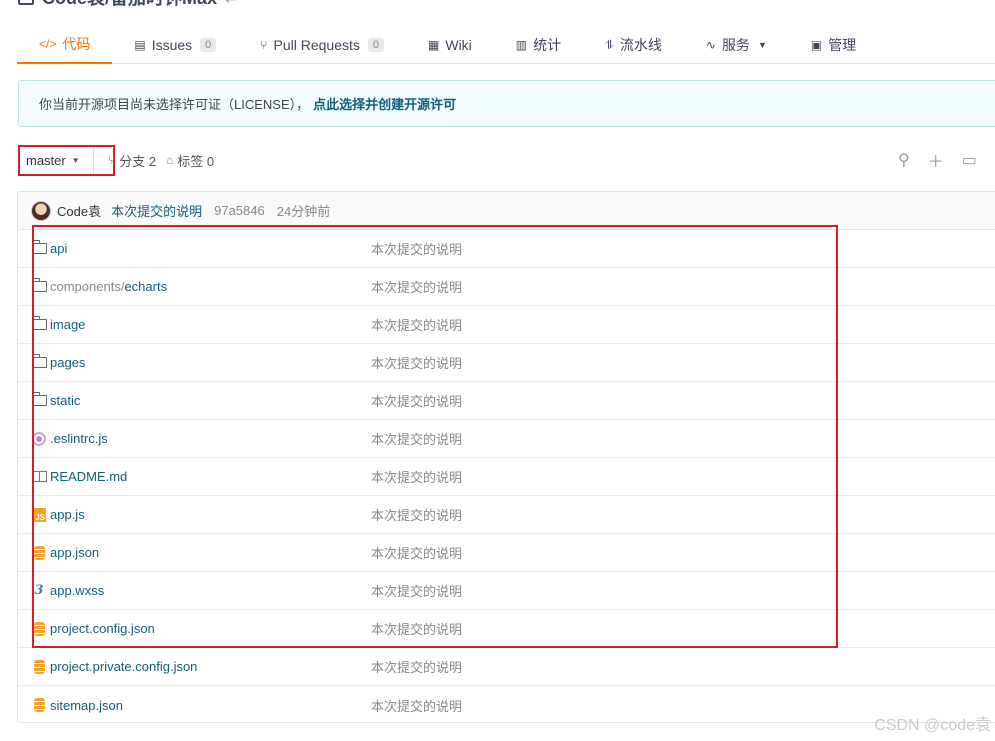  What do you see at coordinates (932, 725) in the screenshot?
I see `watermark: CSDN @code袁` at bounding box center [932, 725].